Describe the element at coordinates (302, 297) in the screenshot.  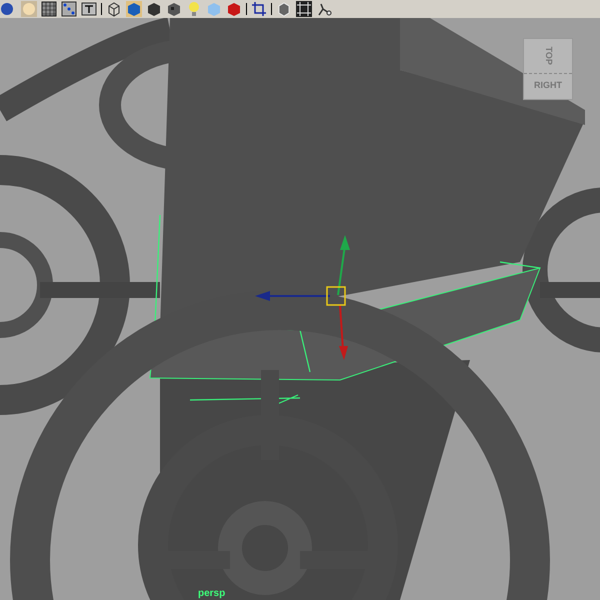
I see `move-manipulator-icon` at that location.